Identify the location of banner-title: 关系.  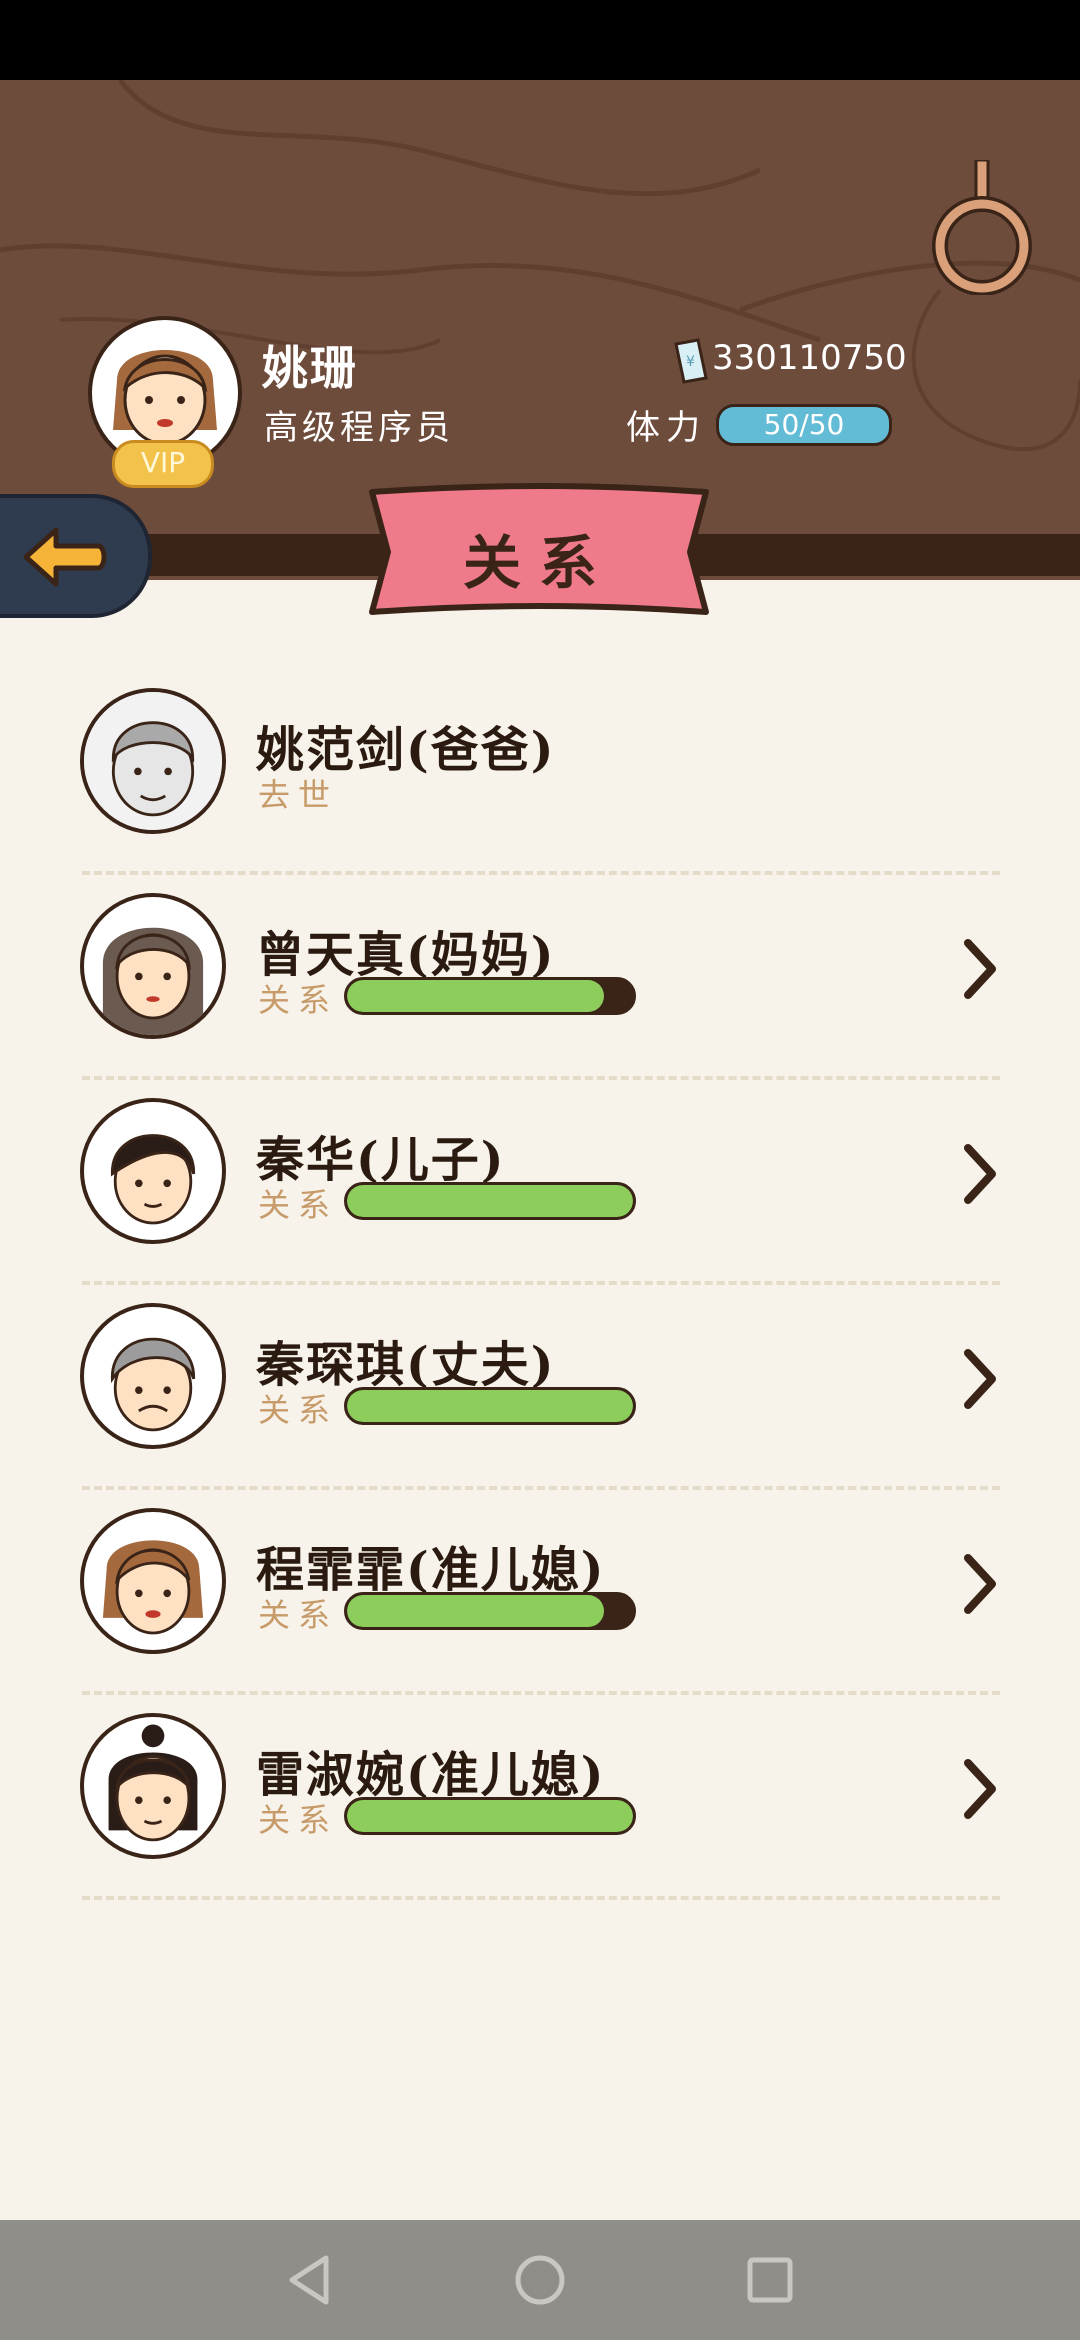
(538, 563).